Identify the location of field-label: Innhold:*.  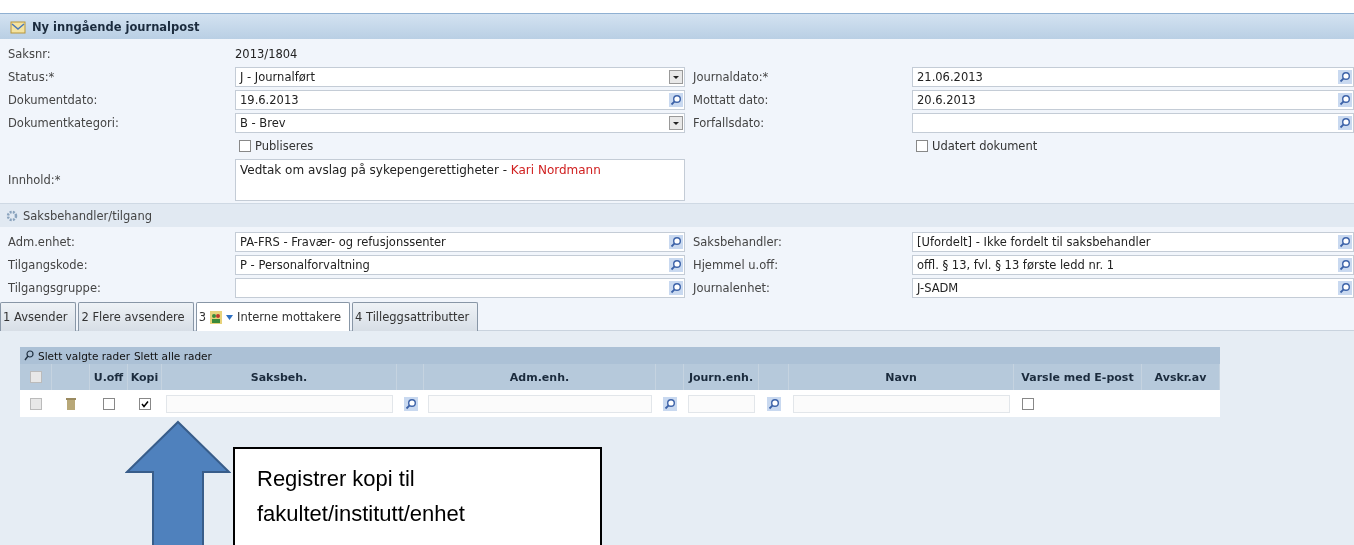
(34, 180).